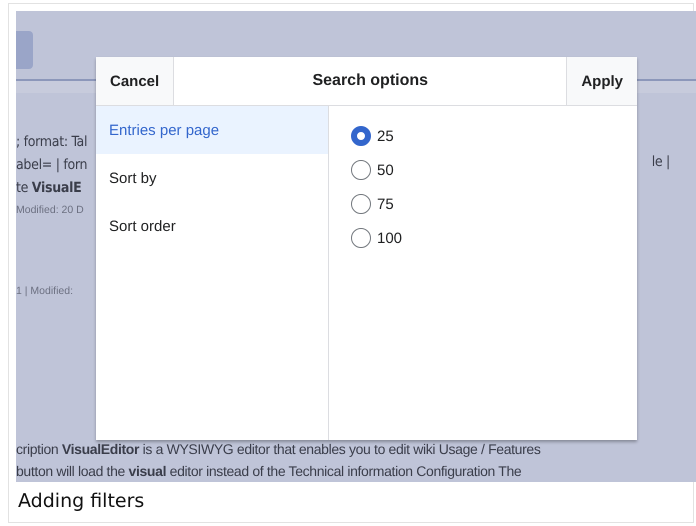 Image resolution: width=696 pixels, height=526 pixels. What do you see at coordinates (279, 449) in the screenshot?
I see `result-snippet-text: cription VisualEditor is a WYSIWYG editor that enables you to edit wiki Usage / Features` at bounding box center [279, 449].